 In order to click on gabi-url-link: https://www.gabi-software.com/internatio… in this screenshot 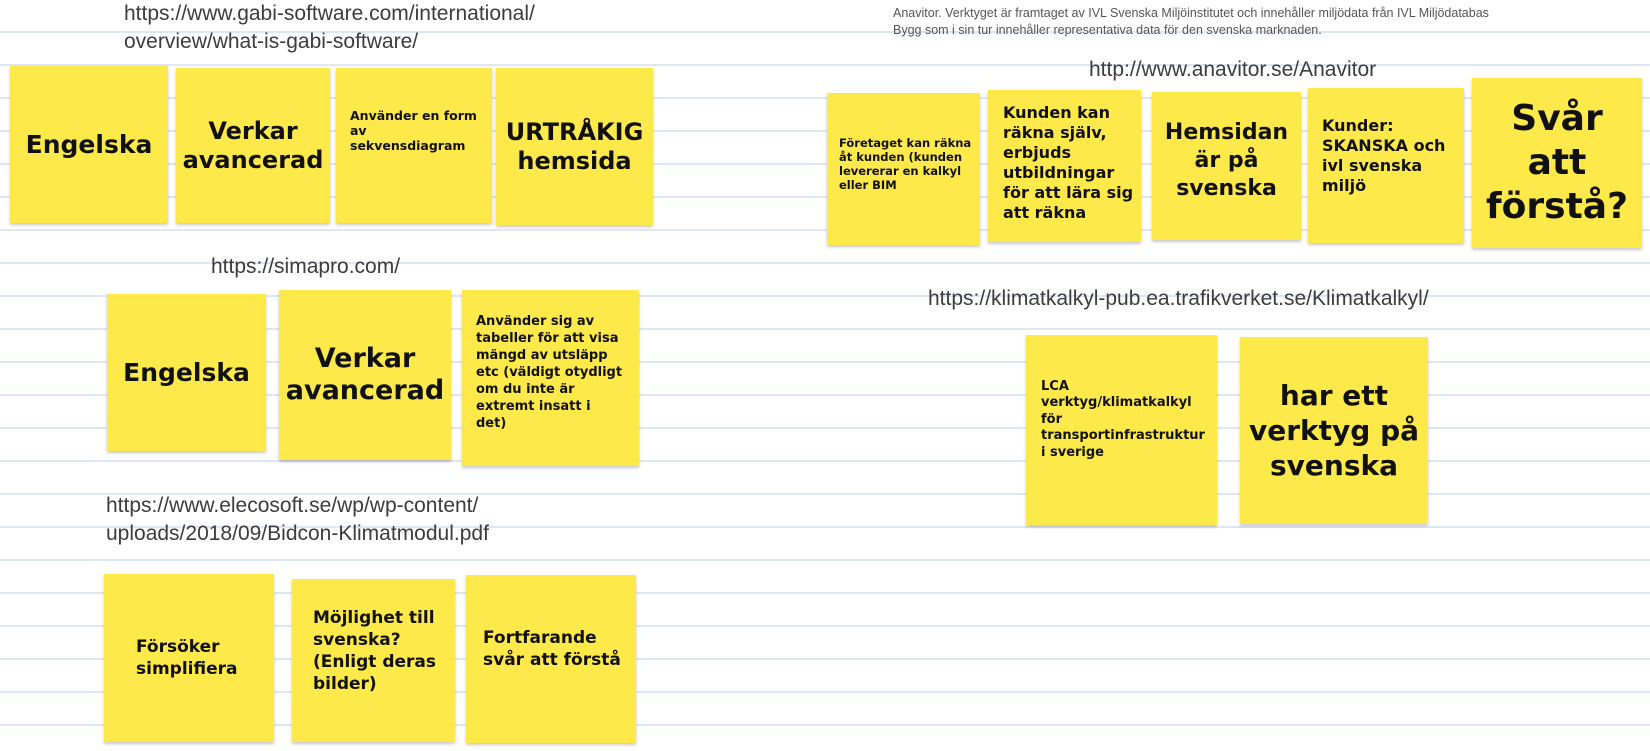, I will do `click(329, 28)`.